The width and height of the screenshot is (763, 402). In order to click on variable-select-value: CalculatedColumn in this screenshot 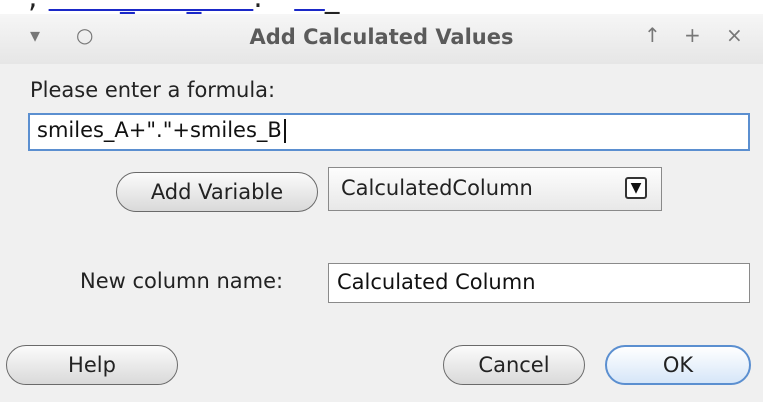, I will do `click(437, 188)`.